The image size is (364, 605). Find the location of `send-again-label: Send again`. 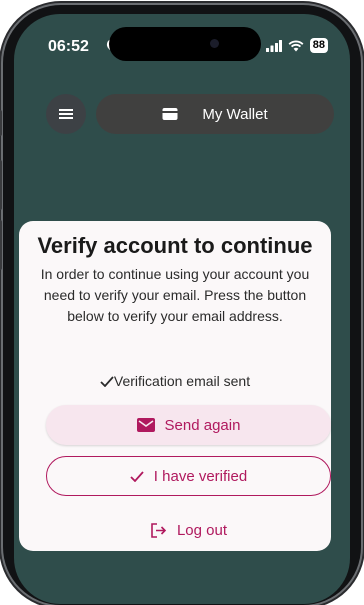

send-again-label: Send again is located at coordinates (202, 425).